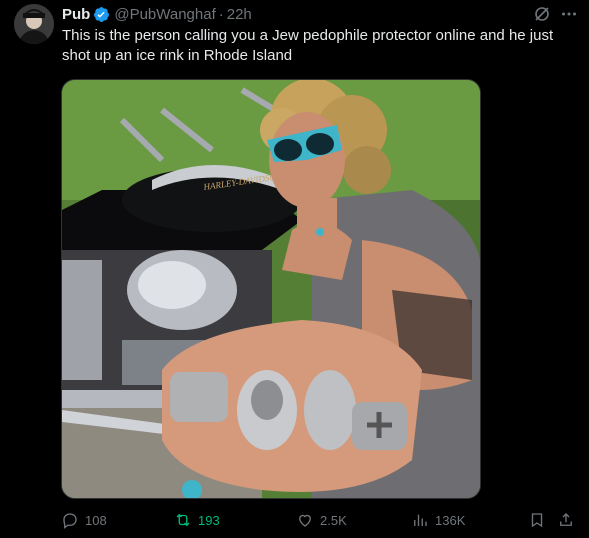 This screenshot has width=589, height=538. I want to click on reply-button: 108, so click(84, 520).